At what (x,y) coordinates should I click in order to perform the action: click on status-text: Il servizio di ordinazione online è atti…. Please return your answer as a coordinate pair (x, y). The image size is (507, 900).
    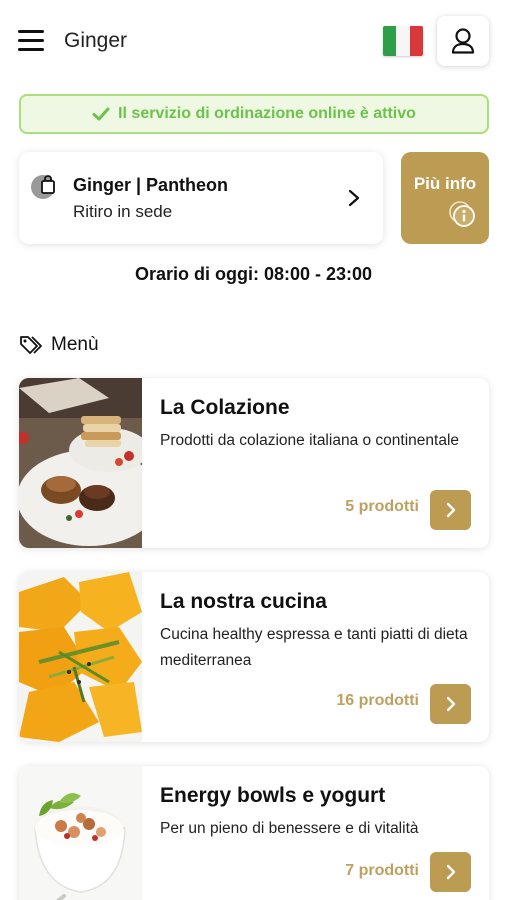
    Looking at the image, I should click on (267, 113).